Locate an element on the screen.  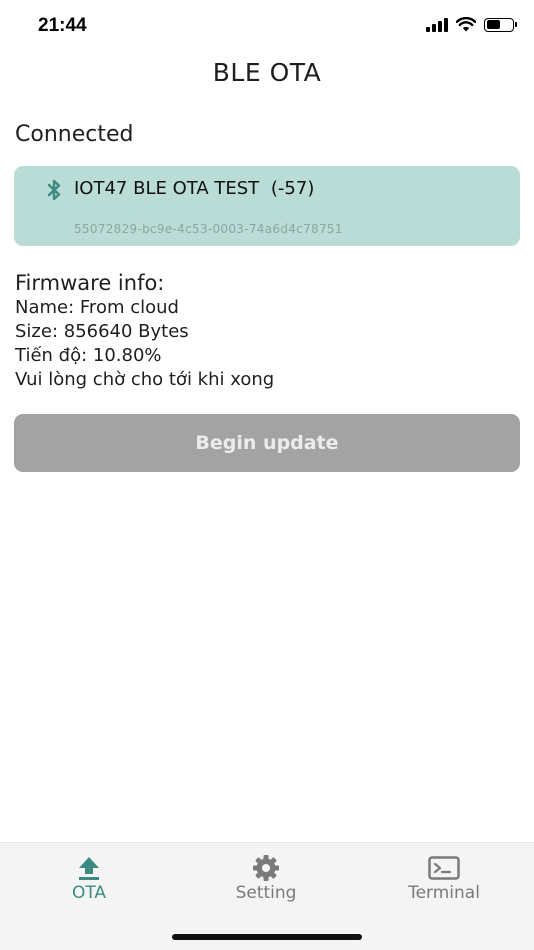
device-name-text: IOT47 BLE OTA TEST is located at coordinates (167, 188).